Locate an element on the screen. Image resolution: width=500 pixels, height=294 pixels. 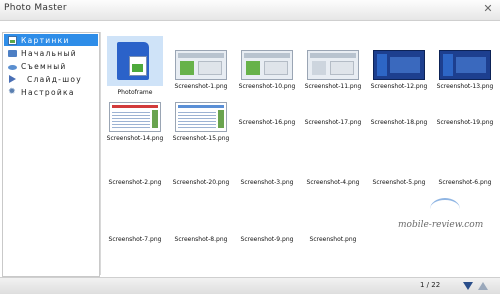
item-label: Photoframe is located at coordinates (135, 92).